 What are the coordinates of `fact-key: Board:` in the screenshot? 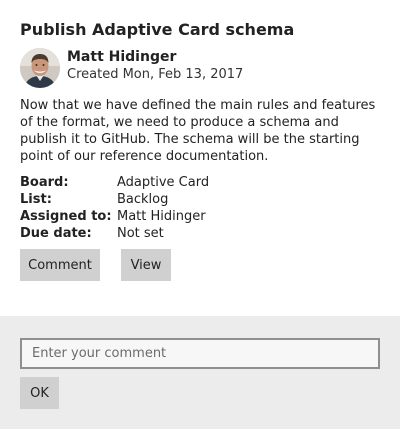 It's located at (44, 182).